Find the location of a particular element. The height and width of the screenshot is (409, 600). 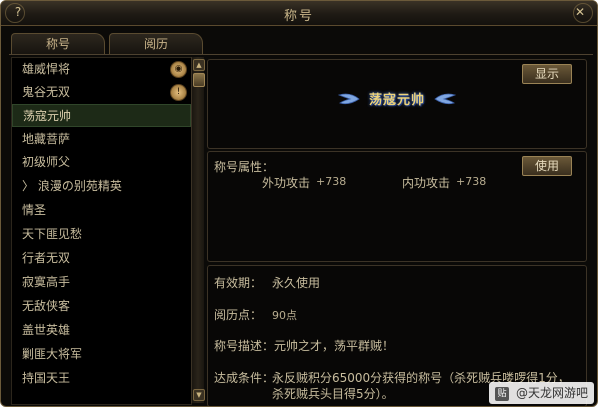

list-item-label: 行者无双 is located at coordinates (46, 258).